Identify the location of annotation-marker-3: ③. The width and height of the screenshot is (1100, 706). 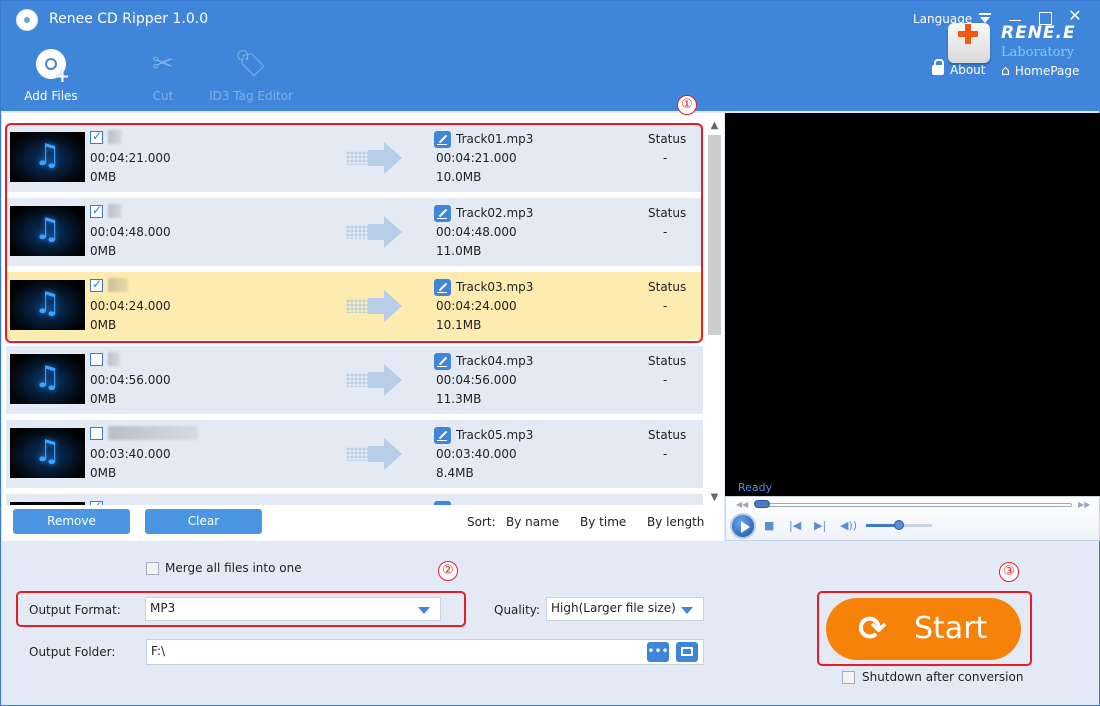
(1009, 572).